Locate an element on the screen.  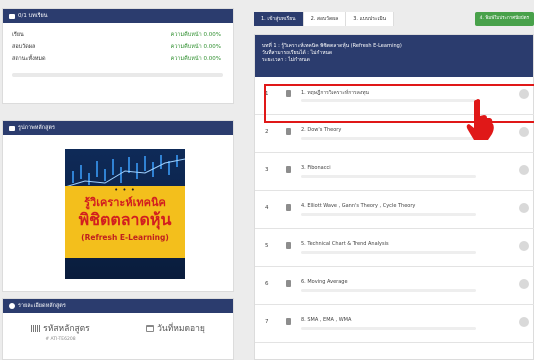
lesson-row: 7 8. SMA , EMA , WMA is located at coordinates (394, 324).